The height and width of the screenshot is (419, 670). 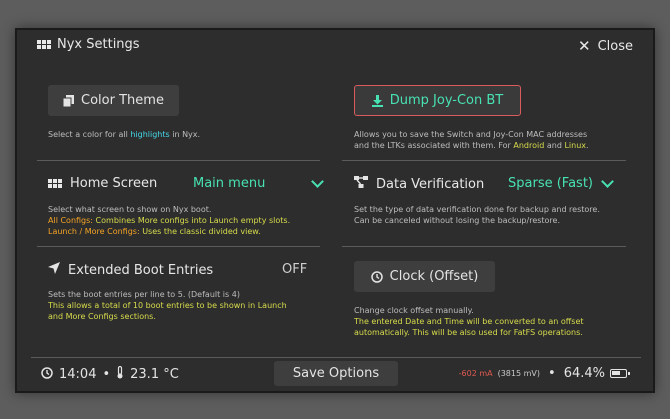 I want to click on copy-icon, so click(x=69, y=100).